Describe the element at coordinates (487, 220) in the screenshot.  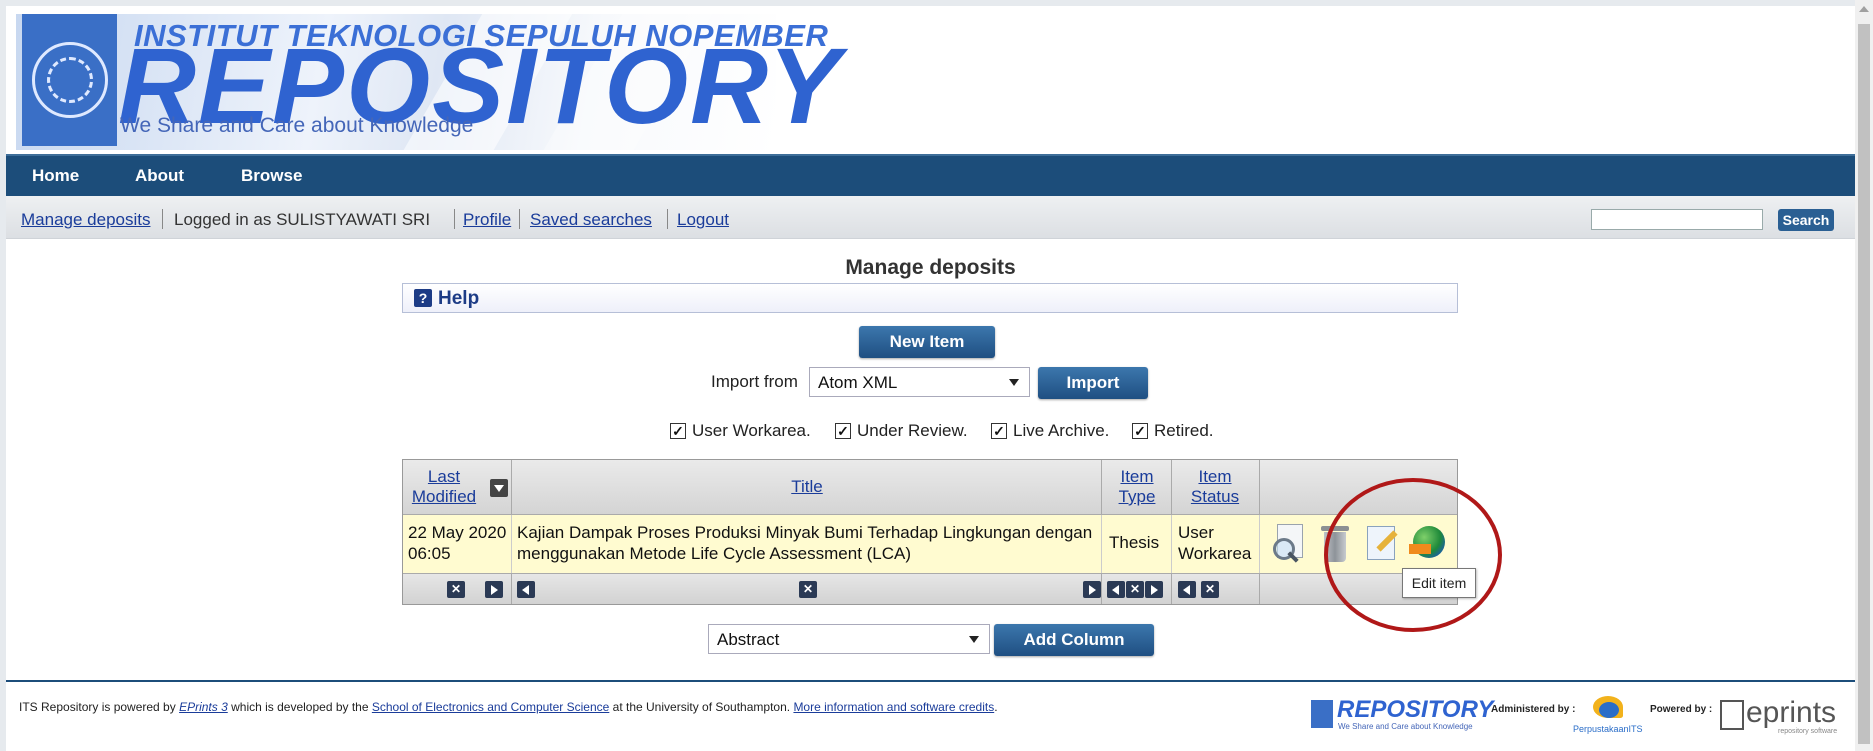
I see `profile-link: Profile` at that location.